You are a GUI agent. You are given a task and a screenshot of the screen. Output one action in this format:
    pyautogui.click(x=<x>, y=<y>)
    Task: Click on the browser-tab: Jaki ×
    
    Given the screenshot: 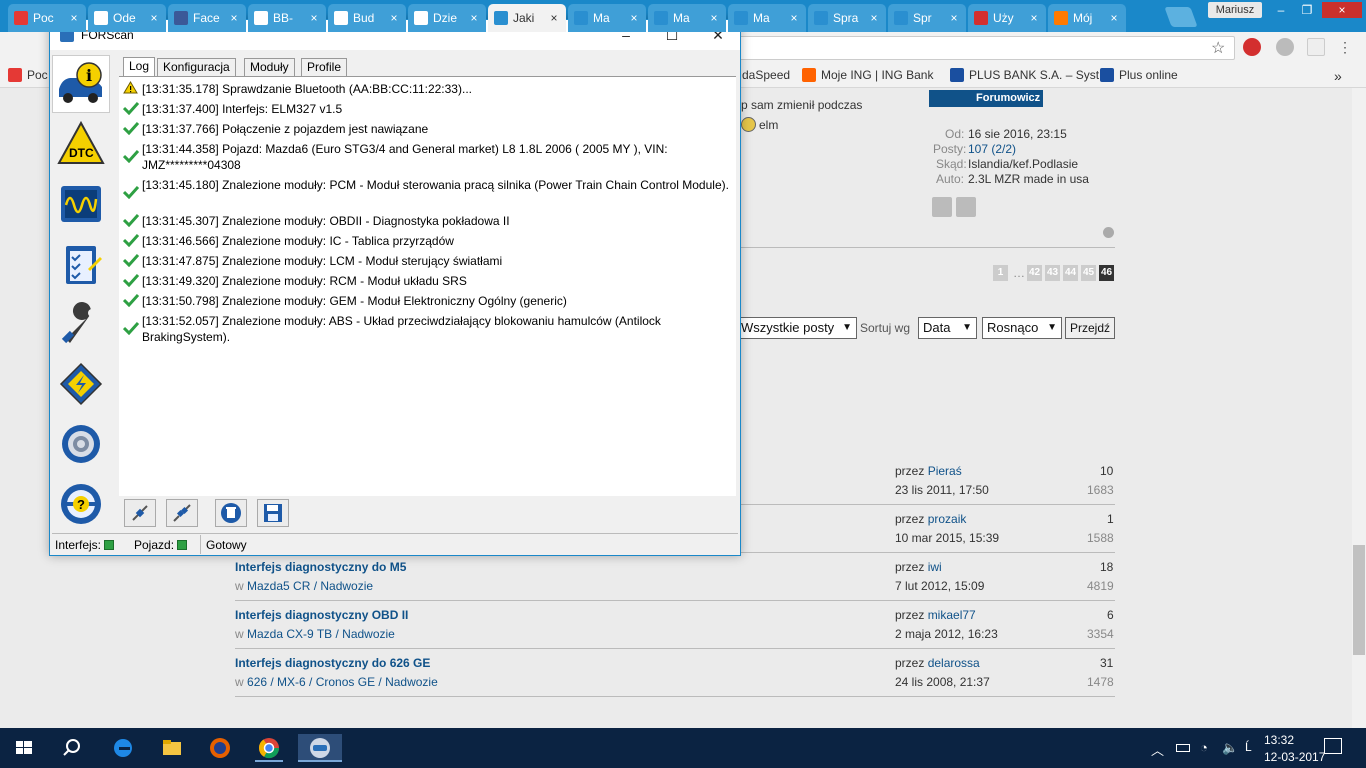 What is the action you would take?
    pyautogui.click(x=527, y=18)
    